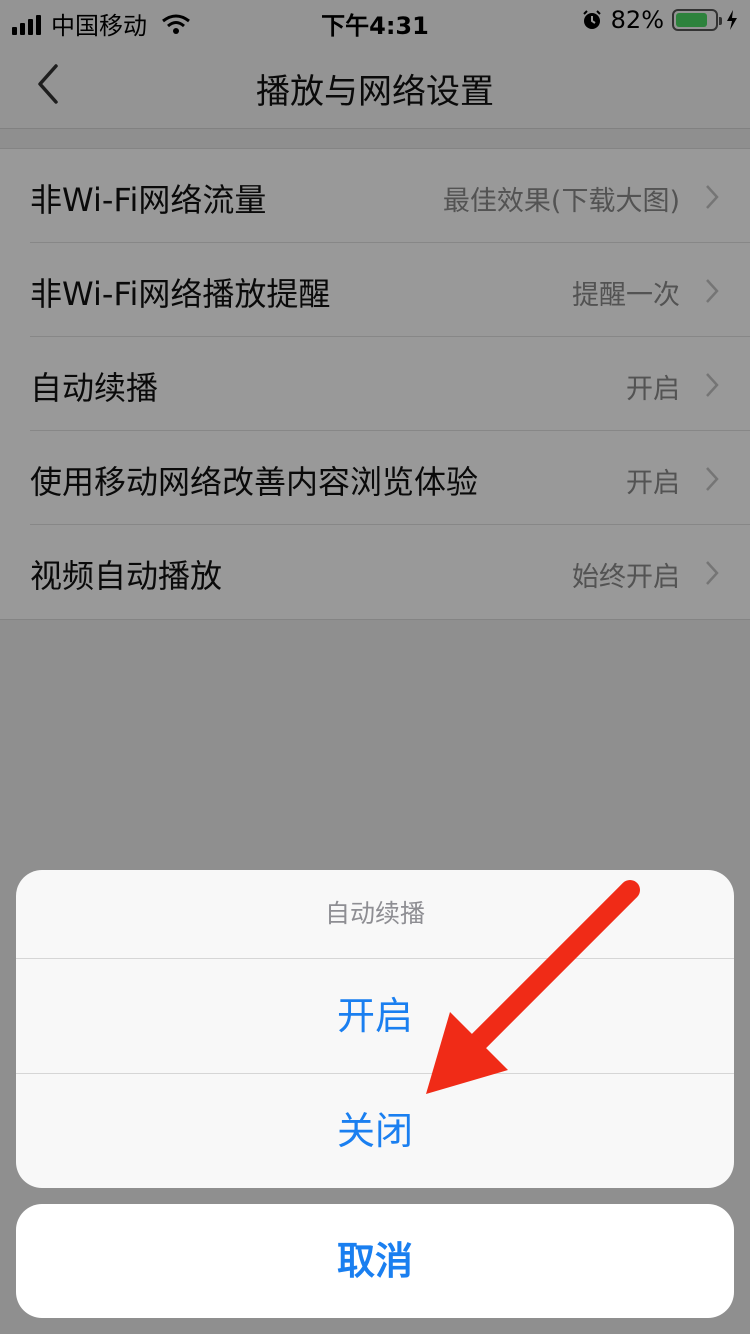 This screenshot has width=750, height=1334. Describe the element at coordinates (375, 1016) in the screenshot. I see `option-on-button: 开启` at that location.